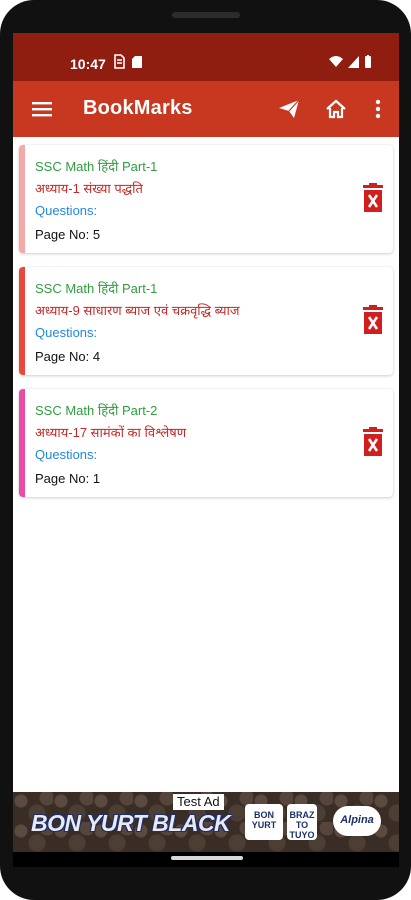 Image resolution: width=411 pixels, height=900 pixels. Describe the element at coordinates (336, 109) in the screenshot. I see `home-icon` at that location.